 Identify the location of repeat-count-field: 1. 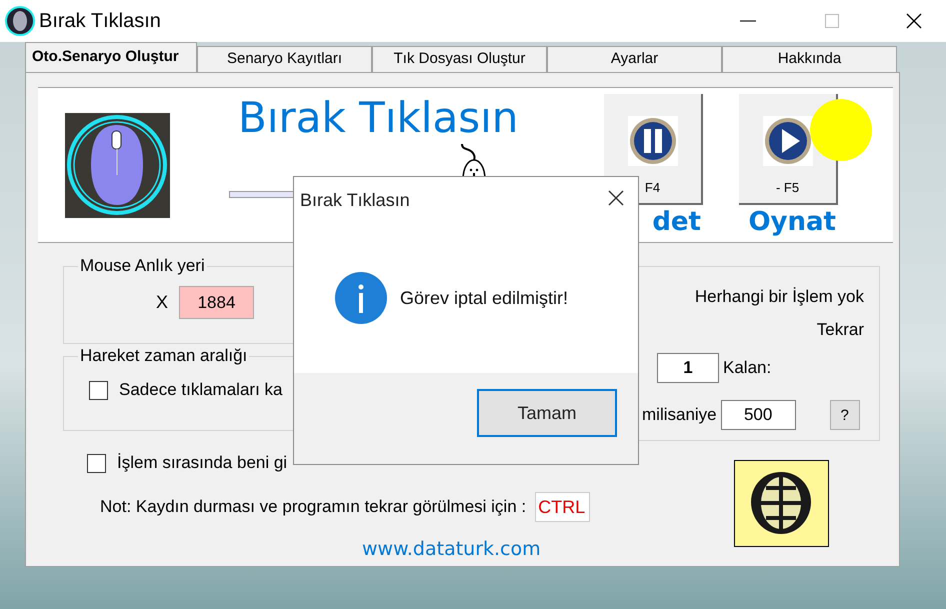
(688, 368).